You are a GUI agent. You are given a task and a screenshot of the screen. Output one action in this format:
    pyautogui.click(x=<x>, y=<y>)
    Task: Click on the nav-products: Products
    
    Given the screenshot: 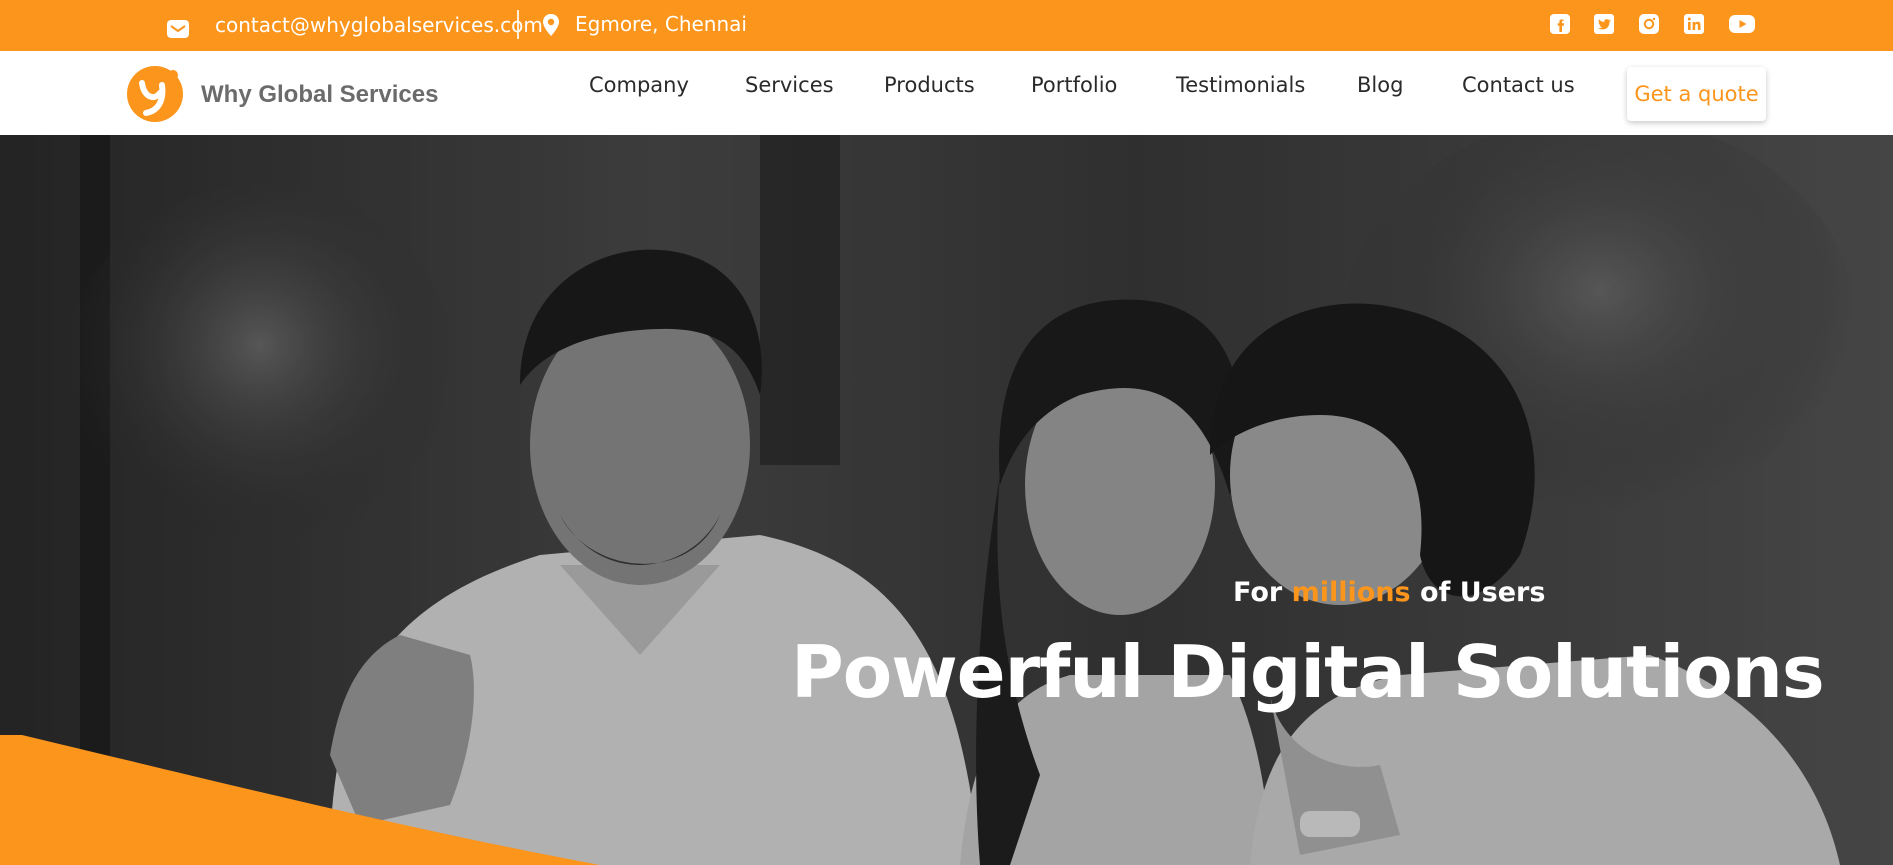 What is the action you would take?
    pyautogui.click(x=929, y=85)
    